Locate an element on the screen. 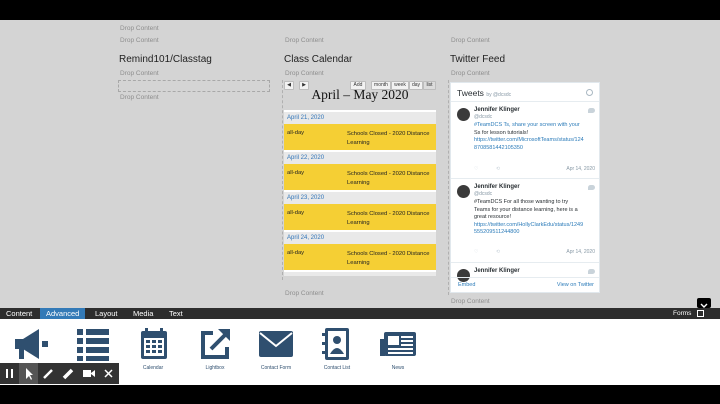 Image resolution: width=720 pixels, height=404 pixels. twitter-header-handle: by @dcsdc is located at coordinates (498, 95).